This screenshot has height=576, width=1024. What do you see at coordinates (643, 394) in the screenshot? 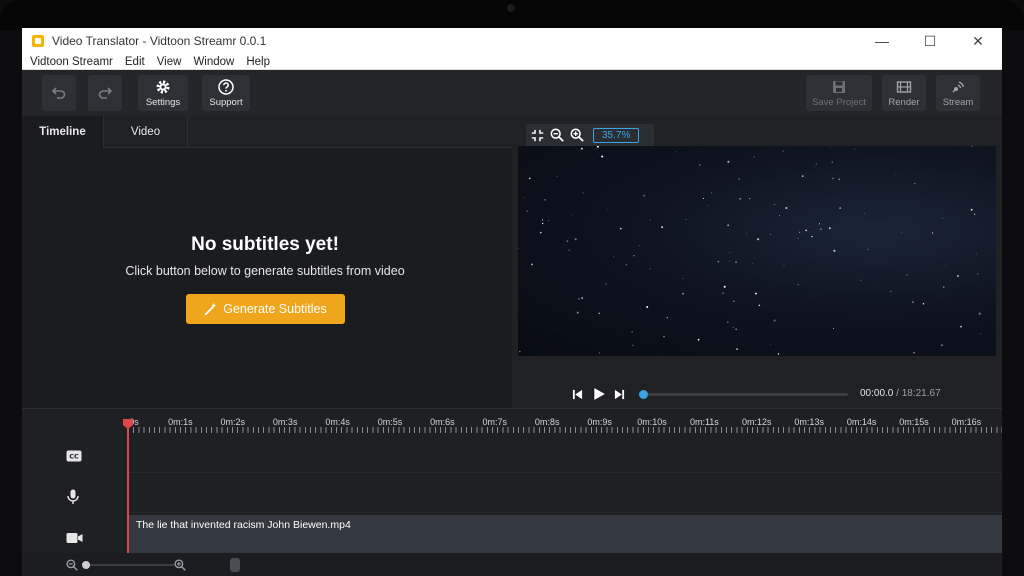
I see `seek-handle` at bounding box center [643, 394].